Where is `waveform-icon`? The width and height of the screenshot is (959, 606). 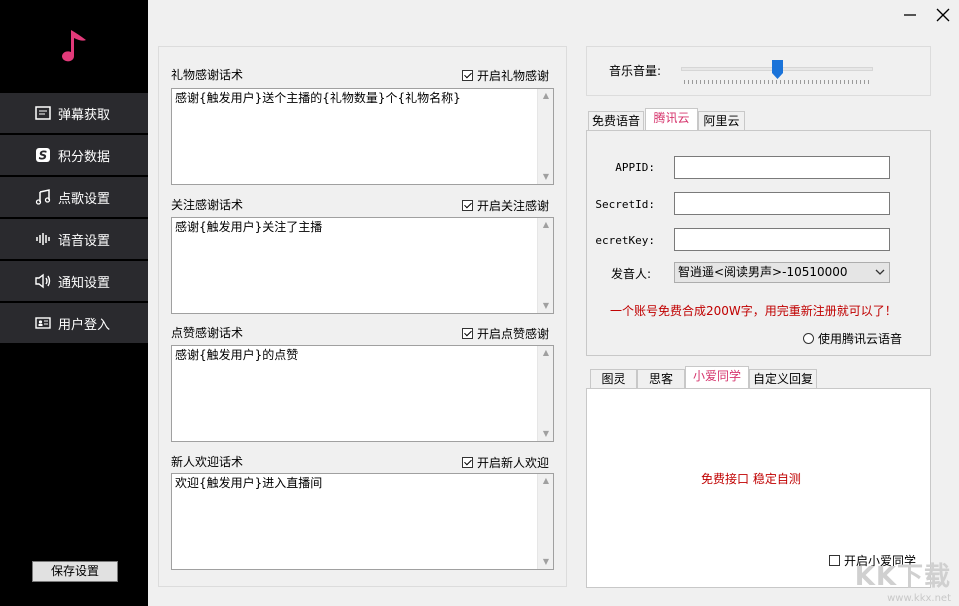 waveform-icon is located at coordinates (43, 239).